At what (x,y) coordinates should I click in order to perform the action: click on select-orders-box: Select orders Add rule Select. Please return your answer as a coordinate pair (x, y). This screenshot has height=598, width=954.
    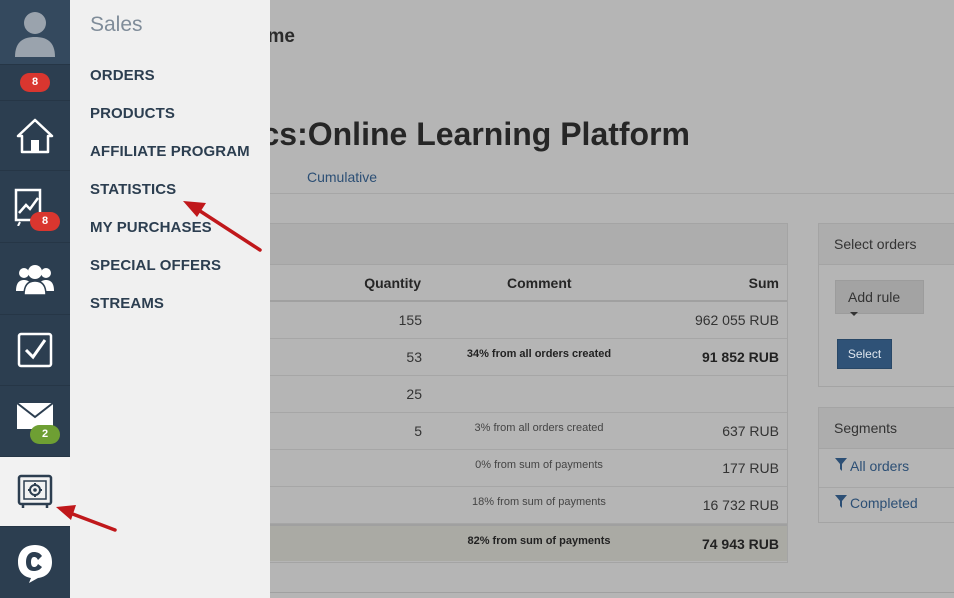
    Looking at the image, I should click on (886, 305).